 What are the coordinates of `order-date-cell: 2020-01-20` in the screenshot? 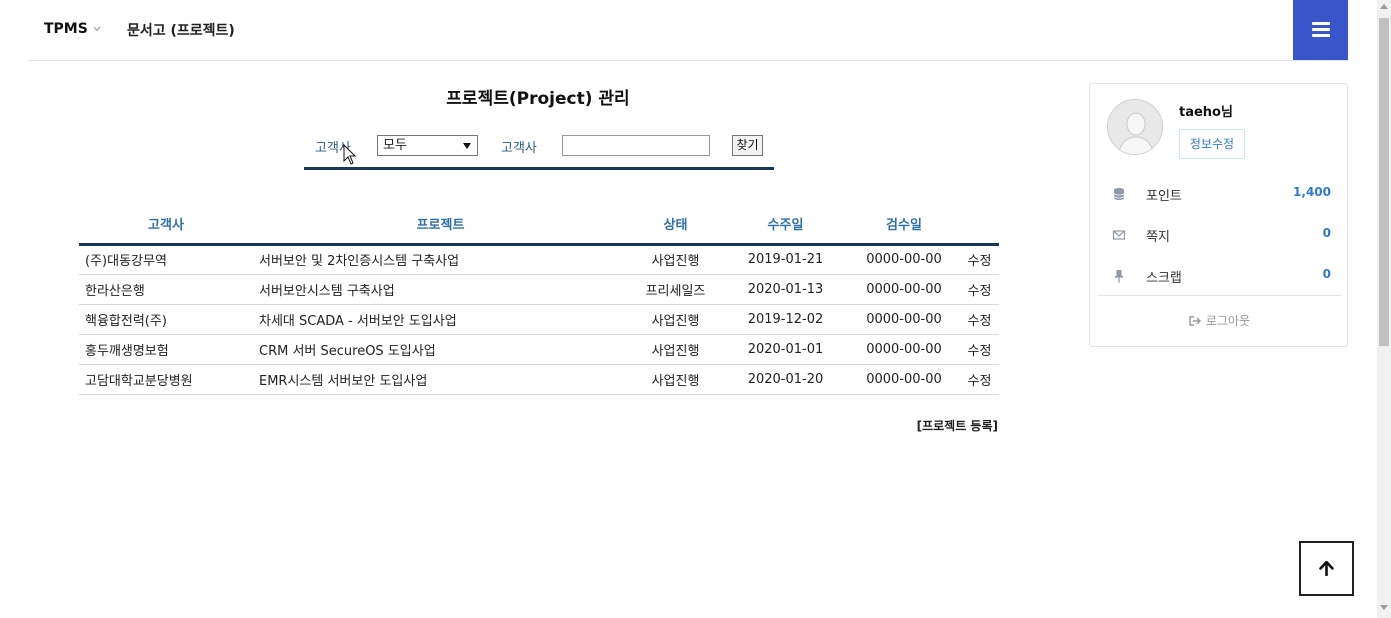 It's located at (785, 379).